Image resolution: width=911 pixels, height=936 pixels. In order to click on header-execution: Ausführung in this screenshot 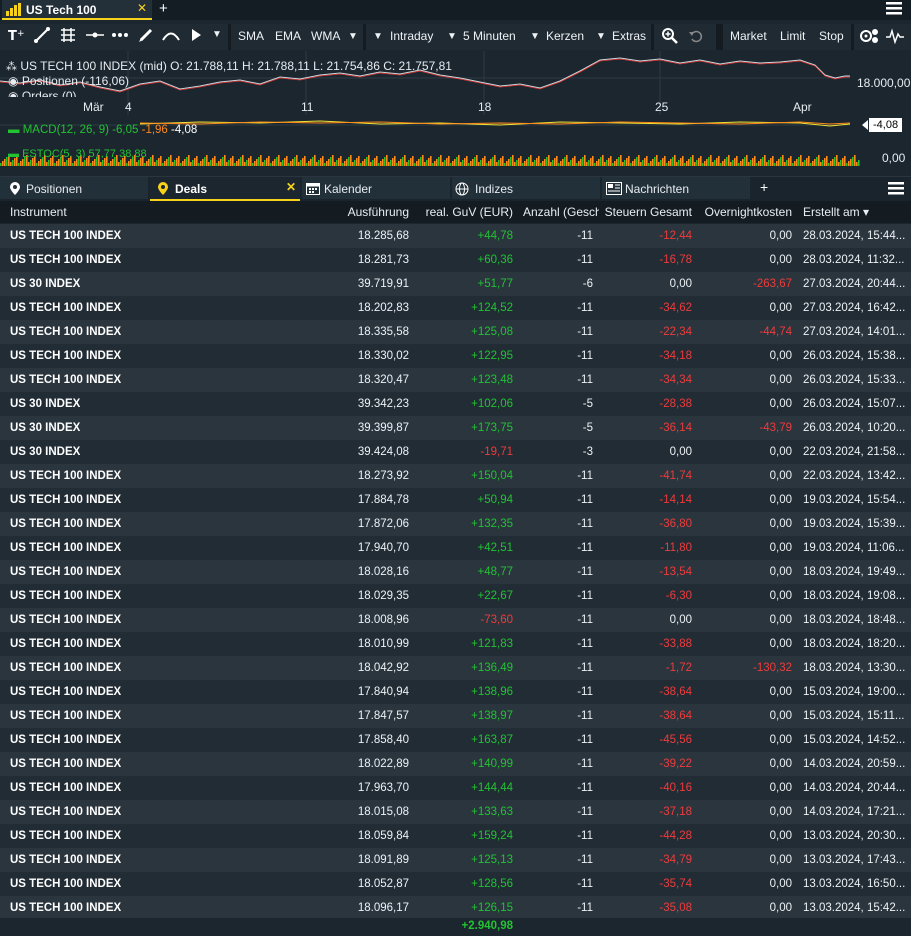, I will do `click(369, 212)`.